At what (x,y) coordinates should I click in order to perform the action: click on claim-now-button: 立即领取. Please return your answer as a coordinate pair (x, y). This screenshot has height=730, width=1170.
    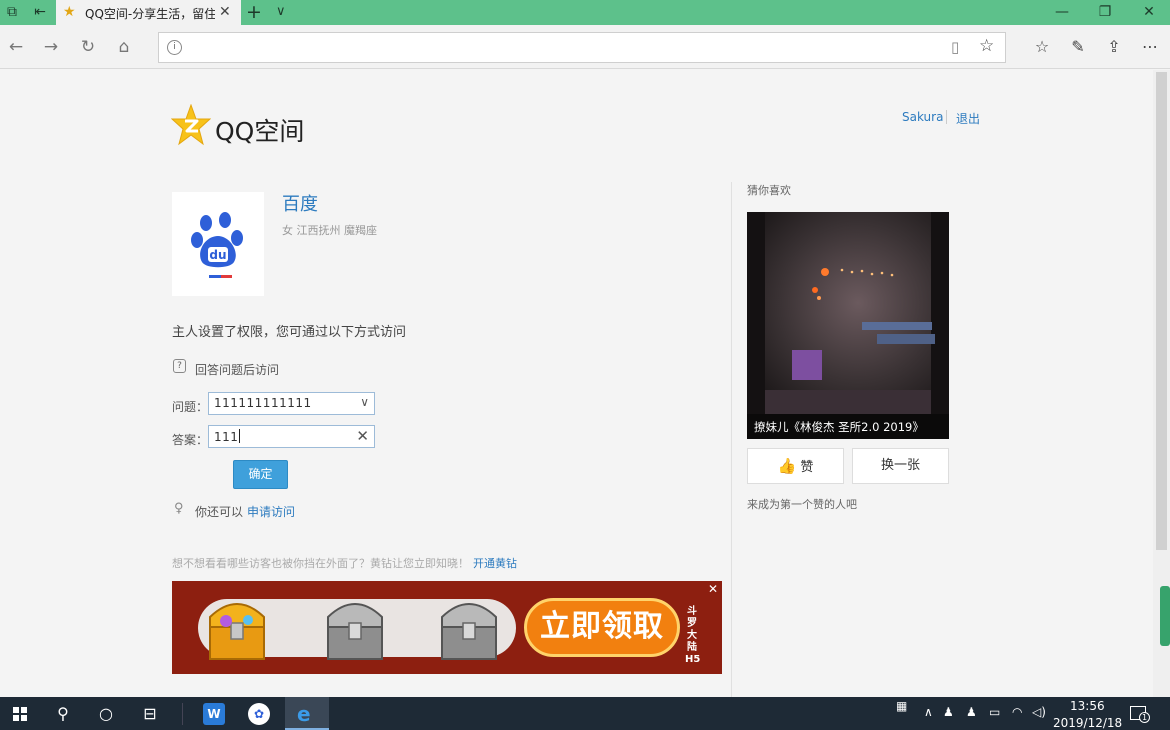
    Looking at the image, I should click on (602, 627).